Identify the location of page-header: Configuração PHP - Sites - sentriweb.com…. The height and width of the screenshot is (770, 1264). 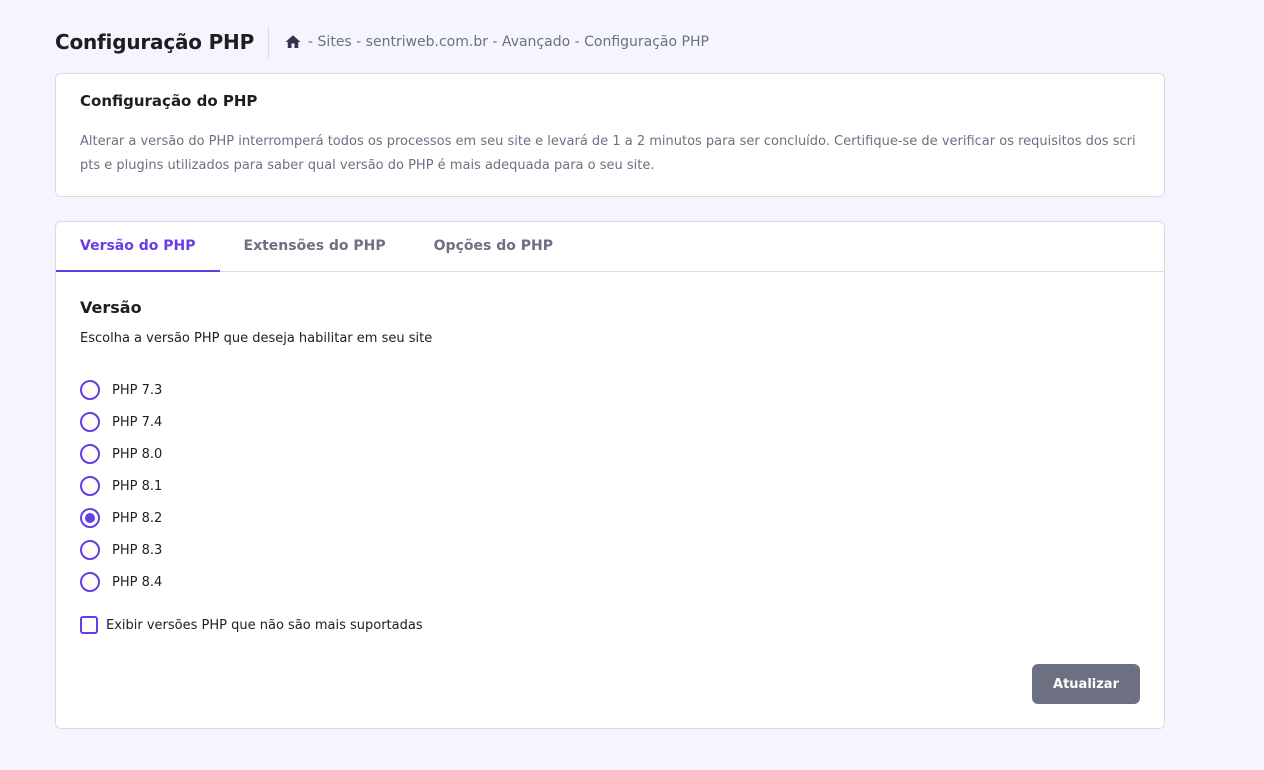
(382, 42).